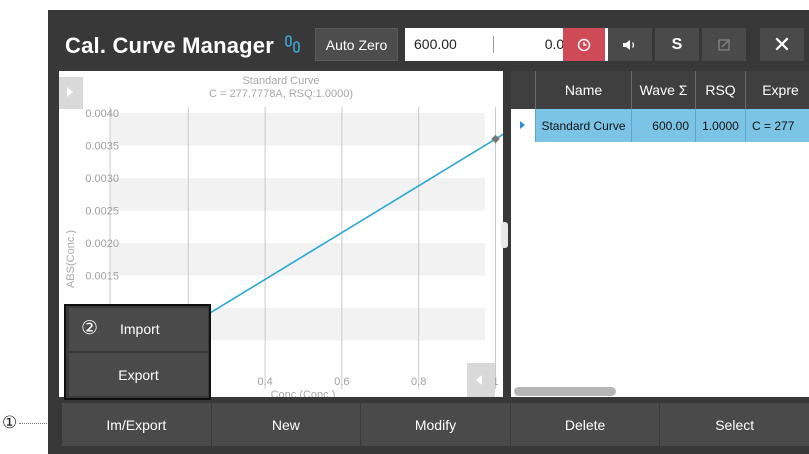 The height and width of the screenshot is (454, 809). I want to click on column-header-wave: Wave Σ, so click(663, 90).